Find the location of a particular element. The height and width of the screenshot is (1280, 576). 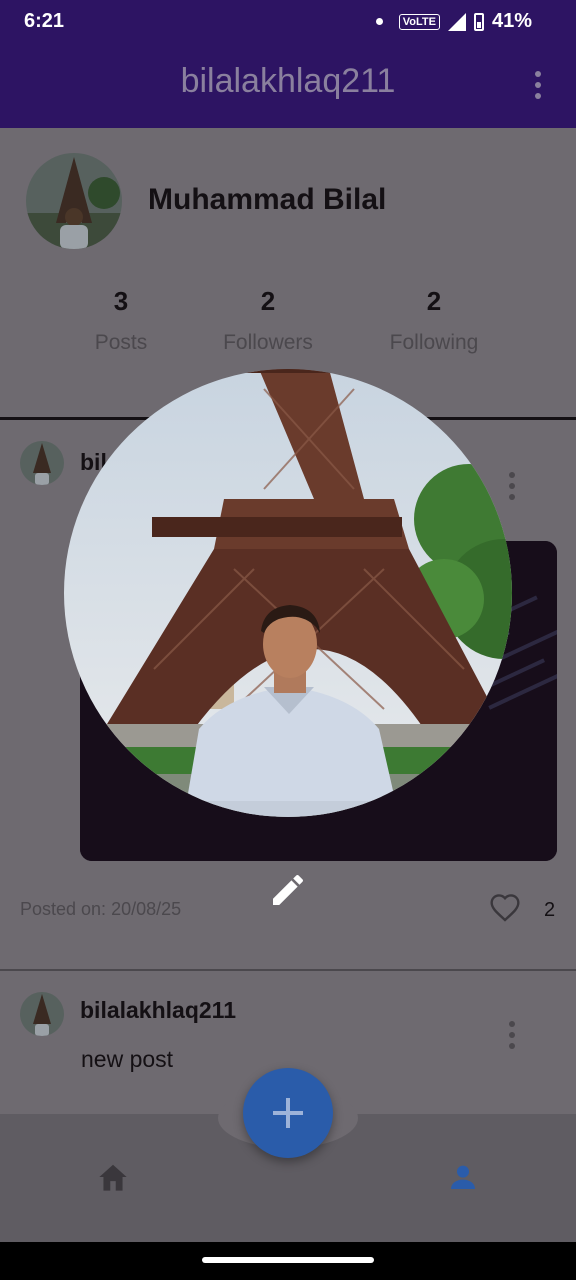

stat-followers: 2 Followers is located at coordinates (268, 320).